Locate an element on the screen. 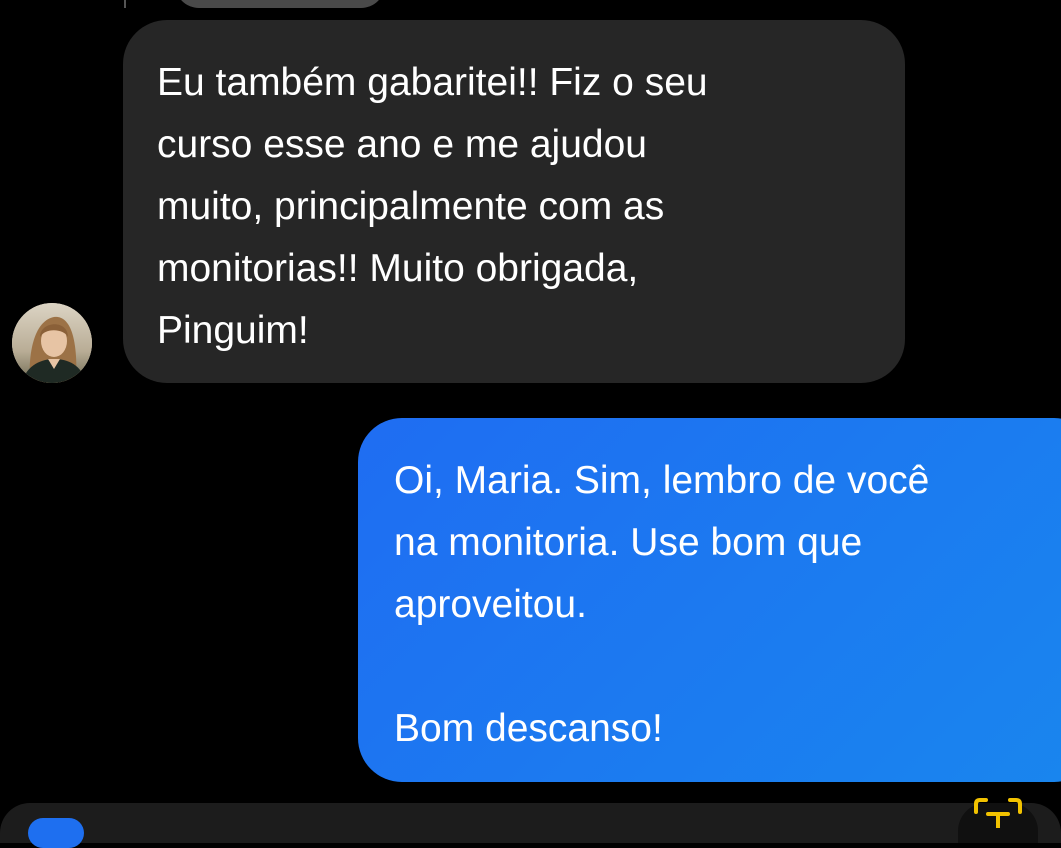  avatar-image is located at coordinates (52, 343).